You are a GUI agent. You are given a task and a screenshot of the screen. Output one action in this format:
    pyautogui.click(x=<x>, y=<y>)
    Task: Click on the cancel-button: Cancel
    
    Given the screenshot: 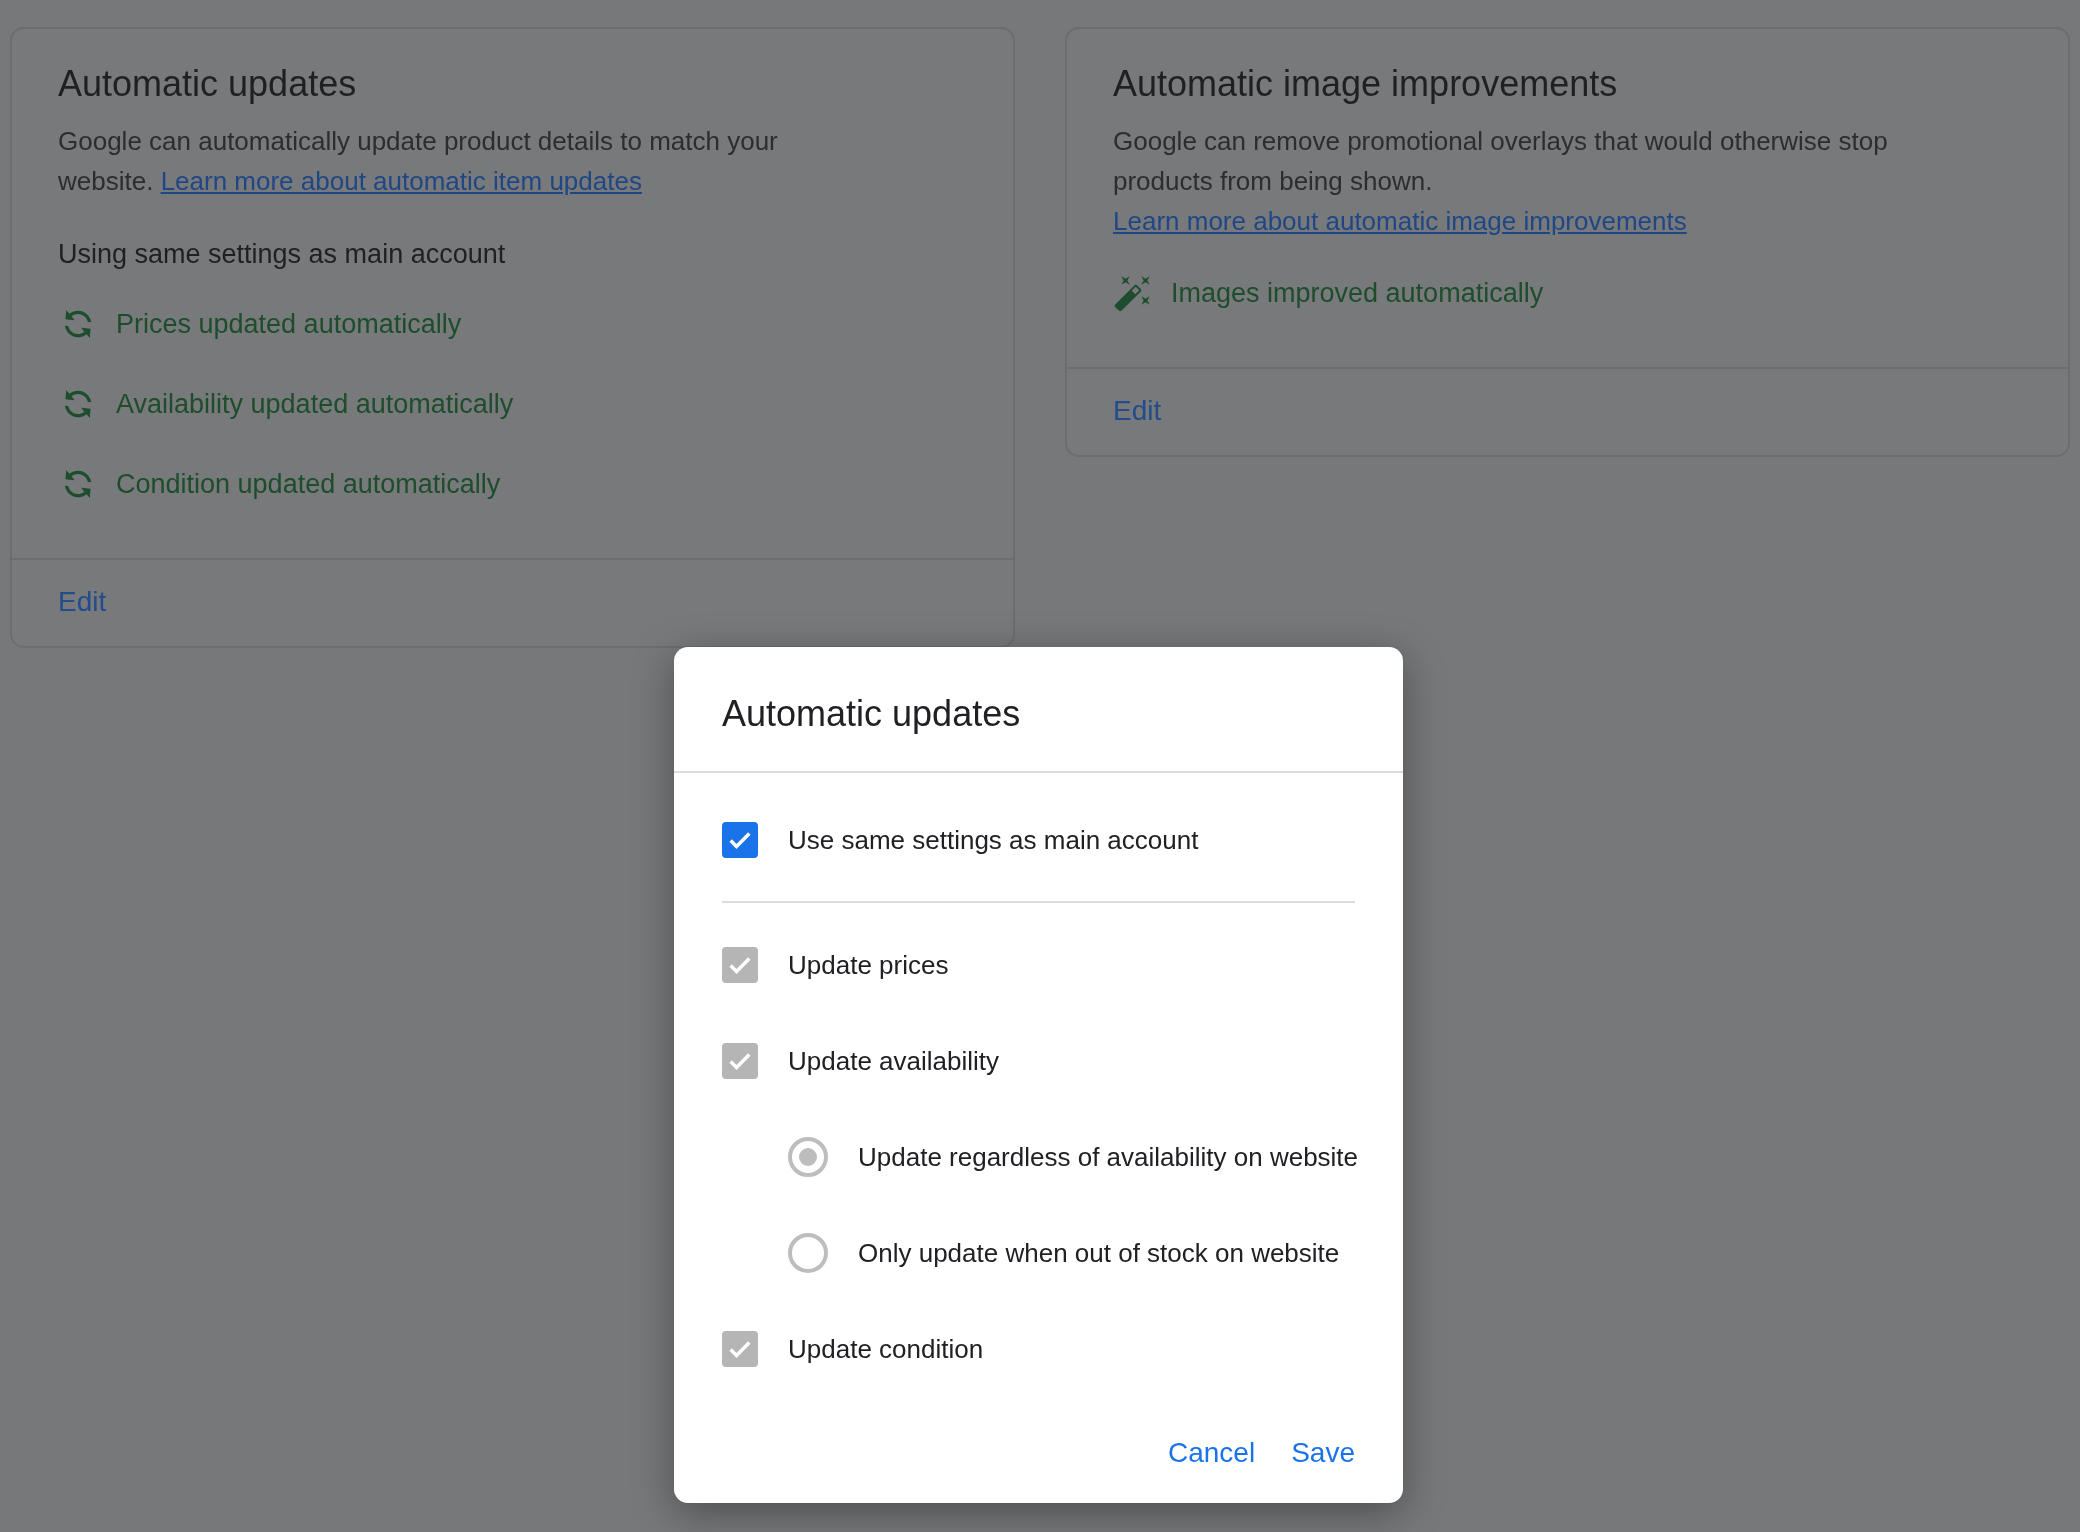 What is the action you would take?
    pyautogui.click(x=1212, y=1453)
    